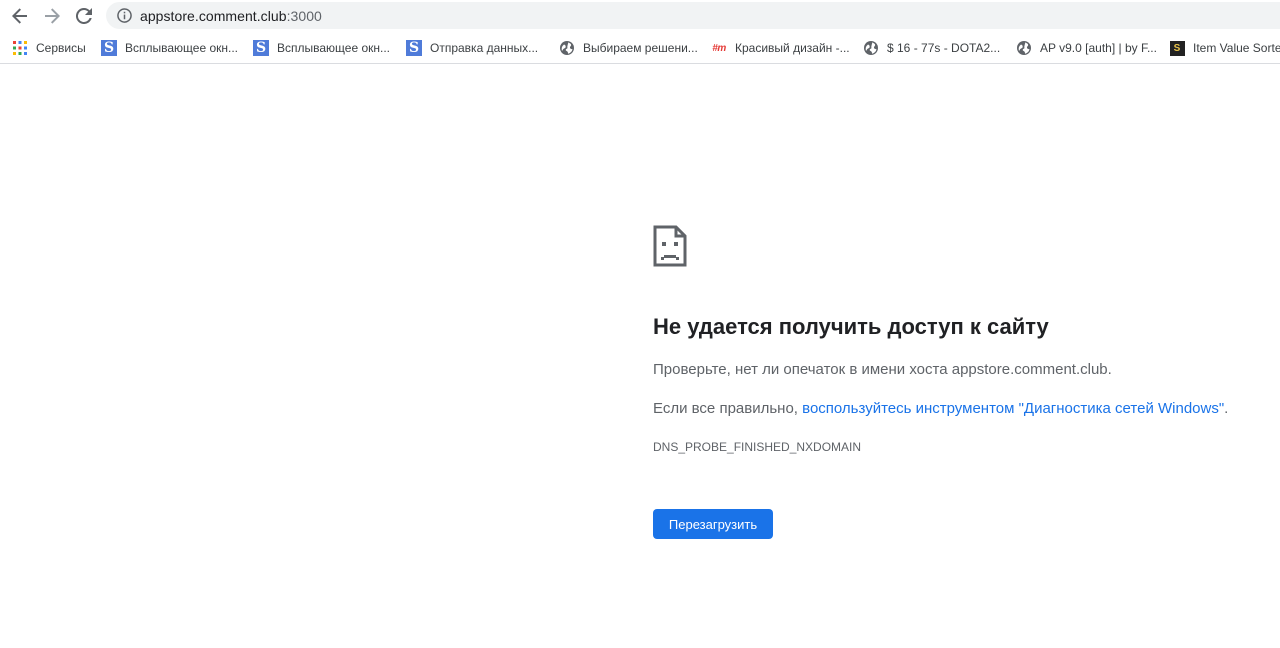  I want to click on m-favicon-icon: #m, so click(719, 48).